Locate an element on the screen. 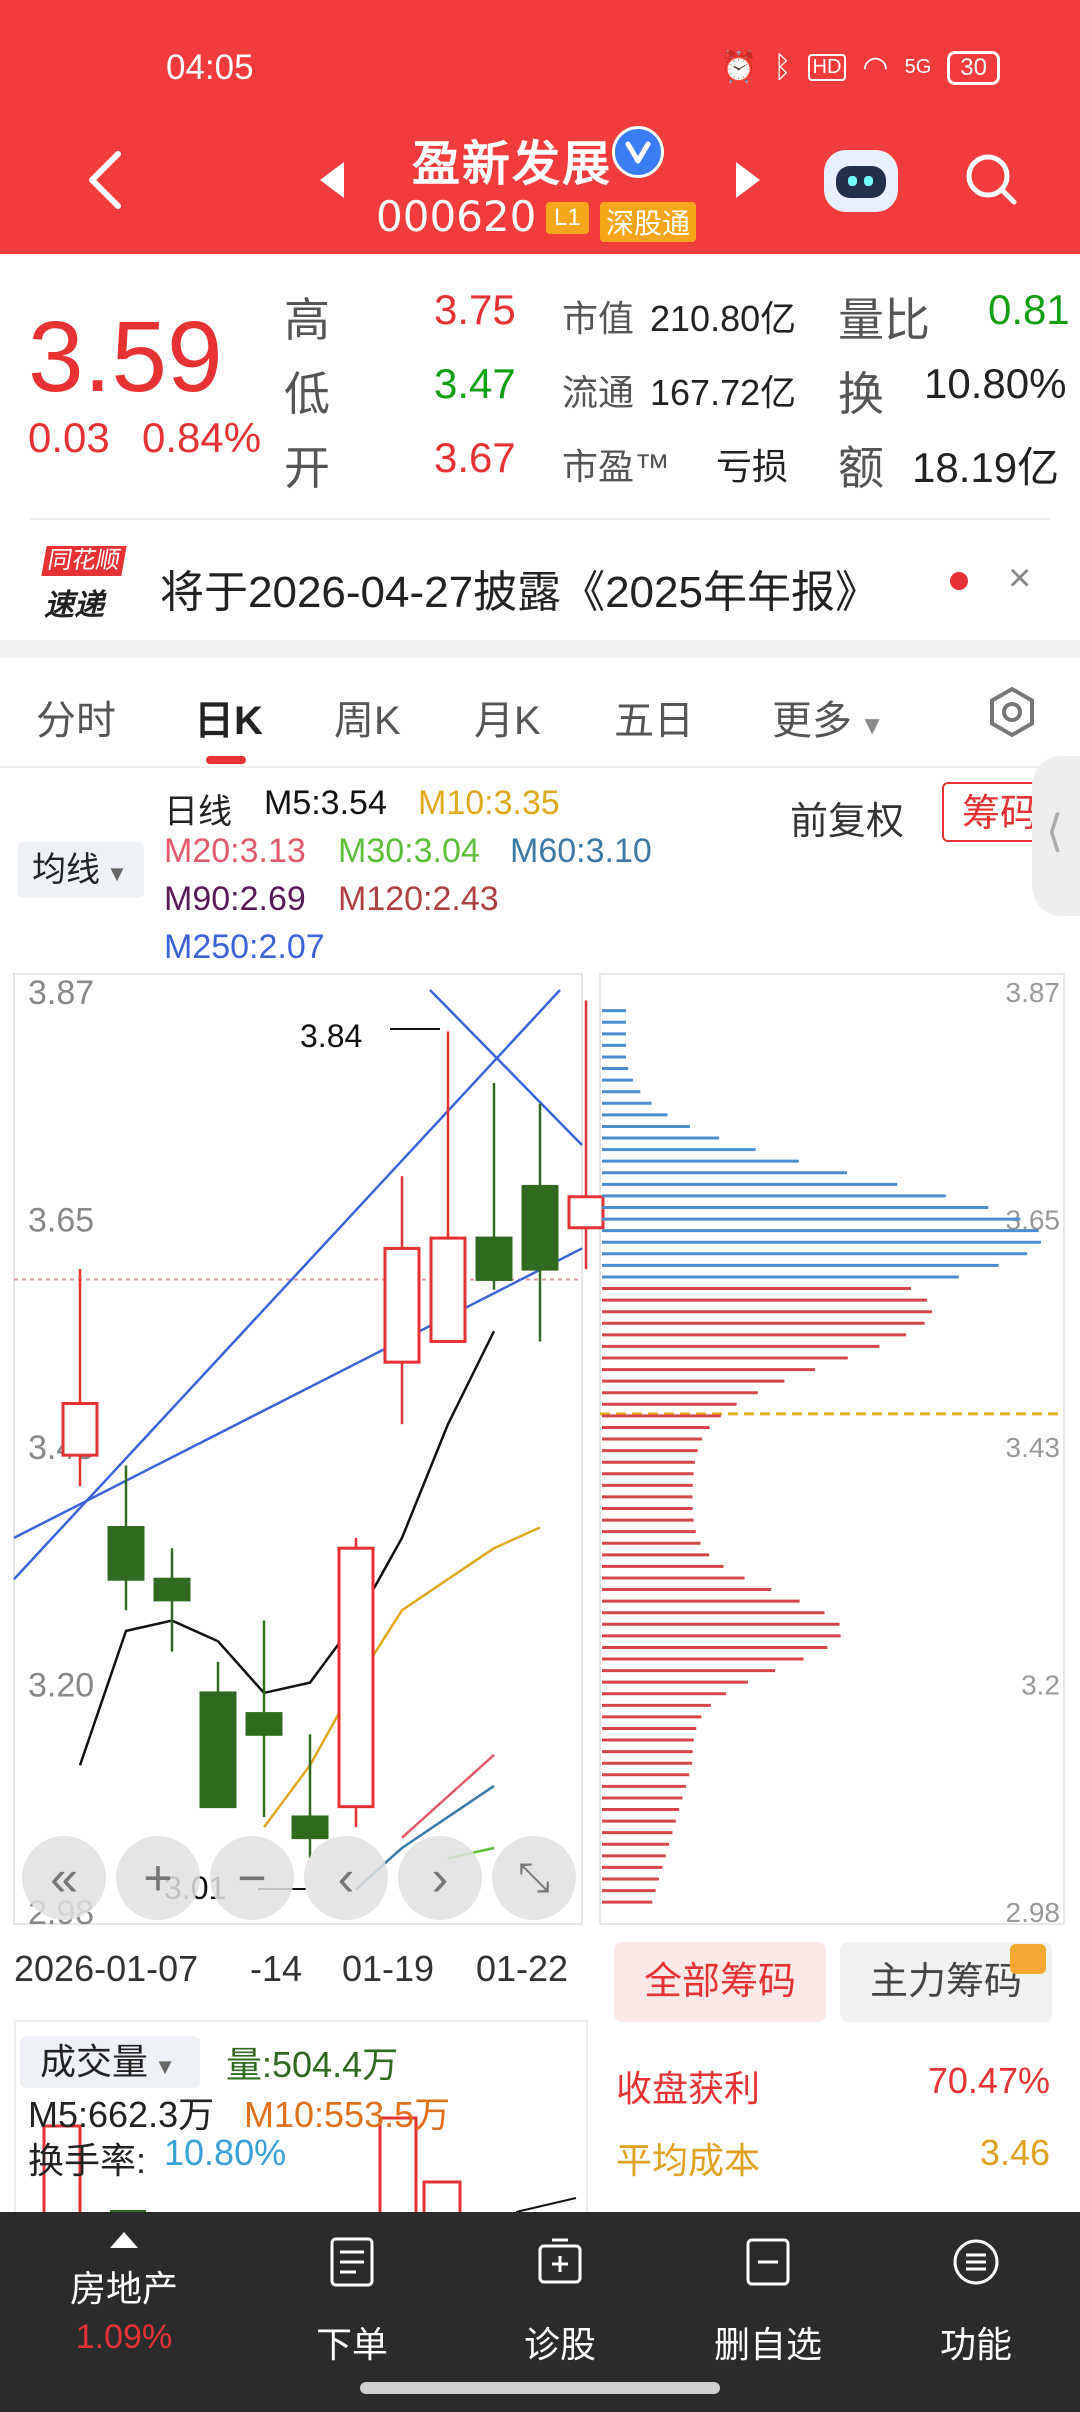  volume-ratio-label: 量比 is located at coordinates (884, 320).